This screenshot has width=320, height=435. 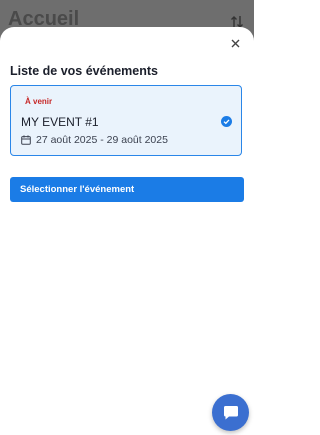 What do you see at coordinates (84, 71) in the screenshot?
I see `sheet-title: Liste de vos événements` at bounding box center [84, 71].